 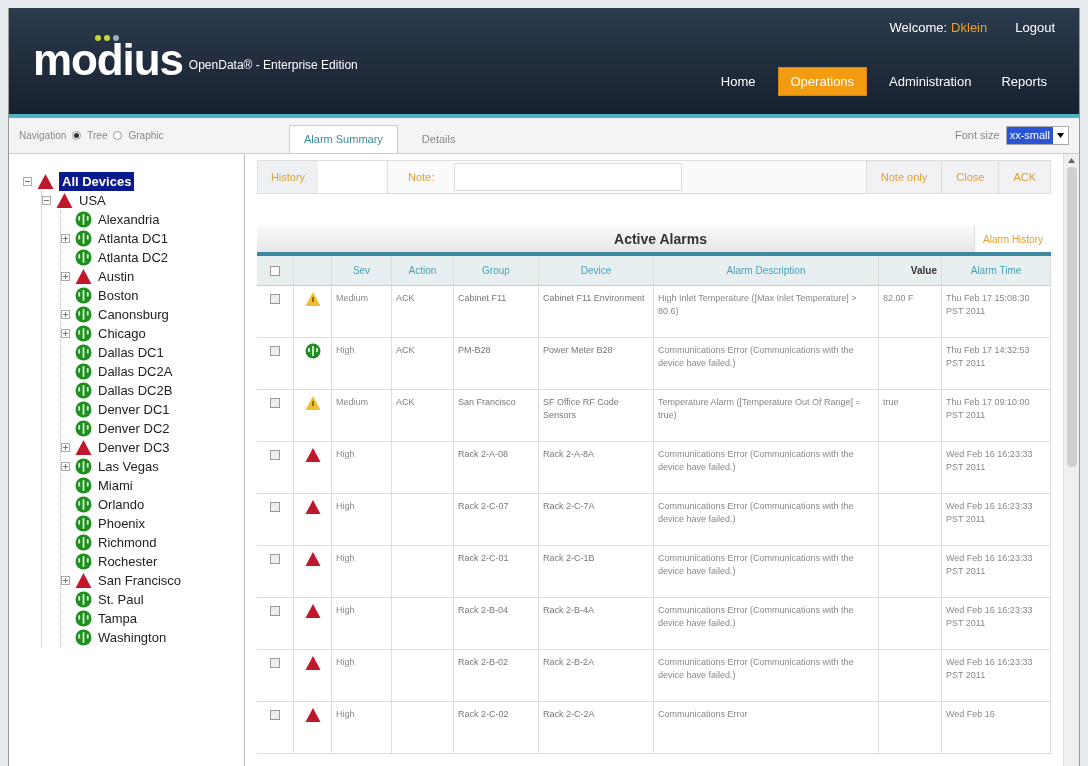 I want to click on nav-link: Home, so click(x=738, y=81).